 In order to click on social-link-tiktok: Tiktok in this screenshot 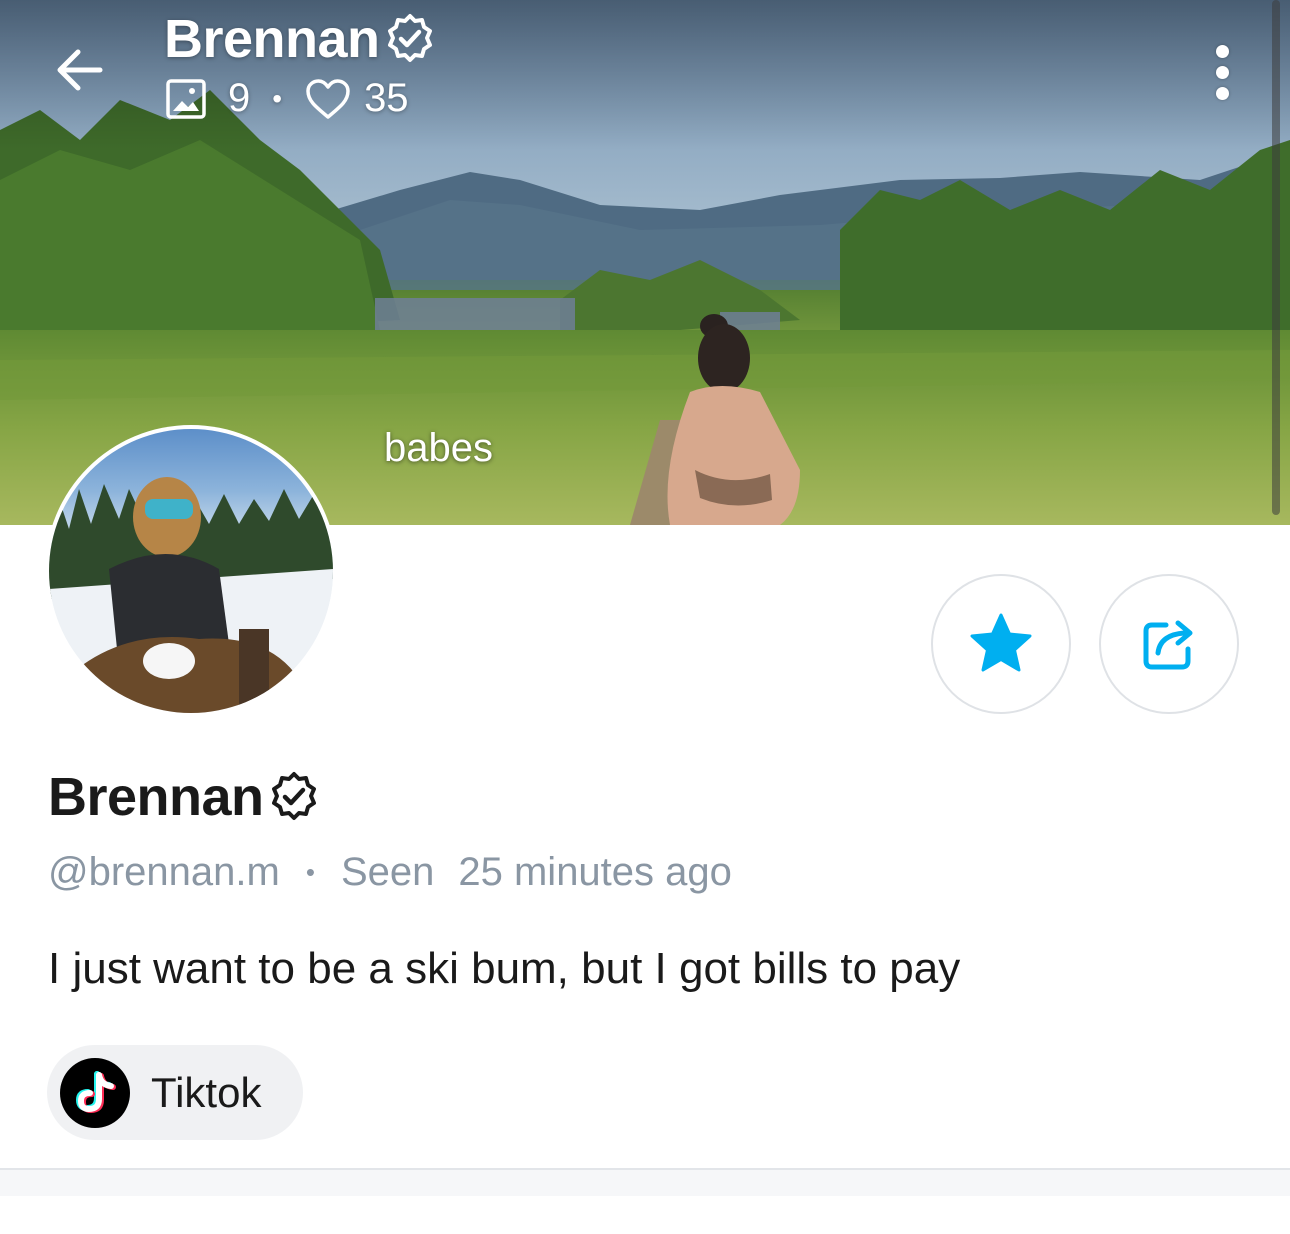, I will do `click(175, 1092)`.